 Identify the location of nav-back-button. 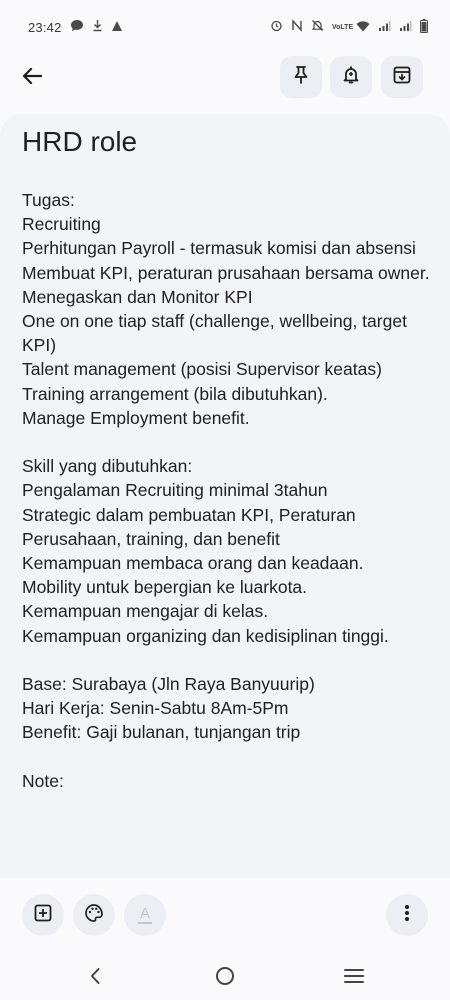
(95, 978).